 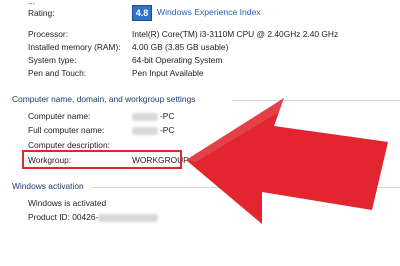 What do you see at coordinates (209, 12) in the screenshot?
I see `wei-link: Windows Experience Index` at bounding box center [209, 12].